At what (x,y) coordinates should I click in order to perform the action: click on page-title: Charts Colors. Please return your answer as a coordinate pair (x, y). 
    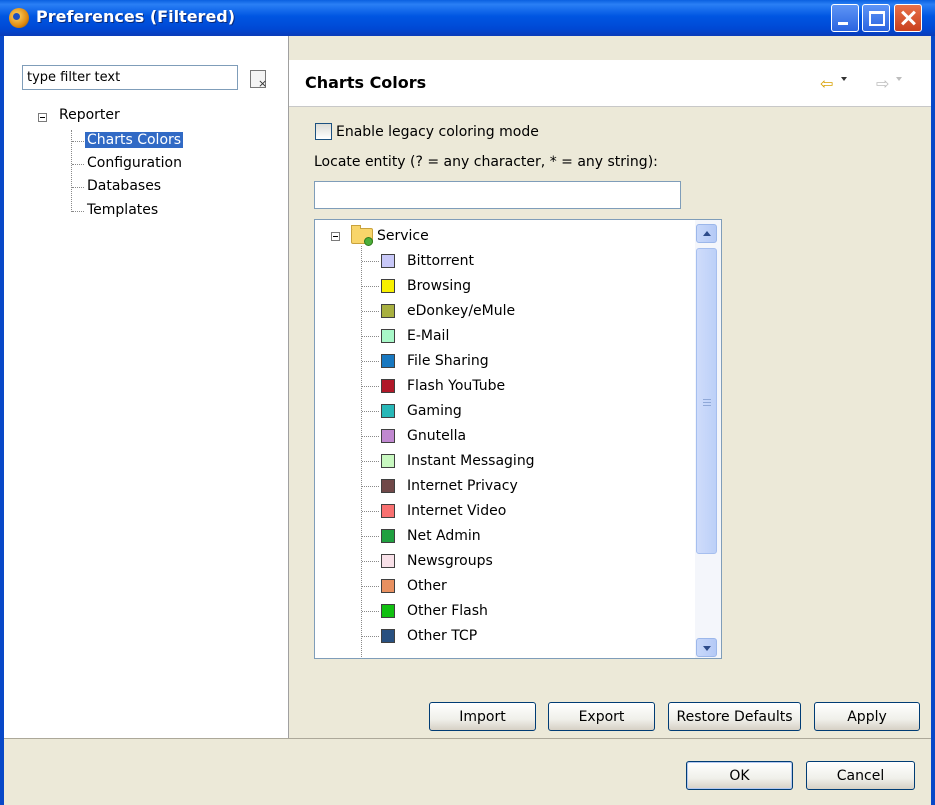
    Looking at the image, I should click on (366, 82).